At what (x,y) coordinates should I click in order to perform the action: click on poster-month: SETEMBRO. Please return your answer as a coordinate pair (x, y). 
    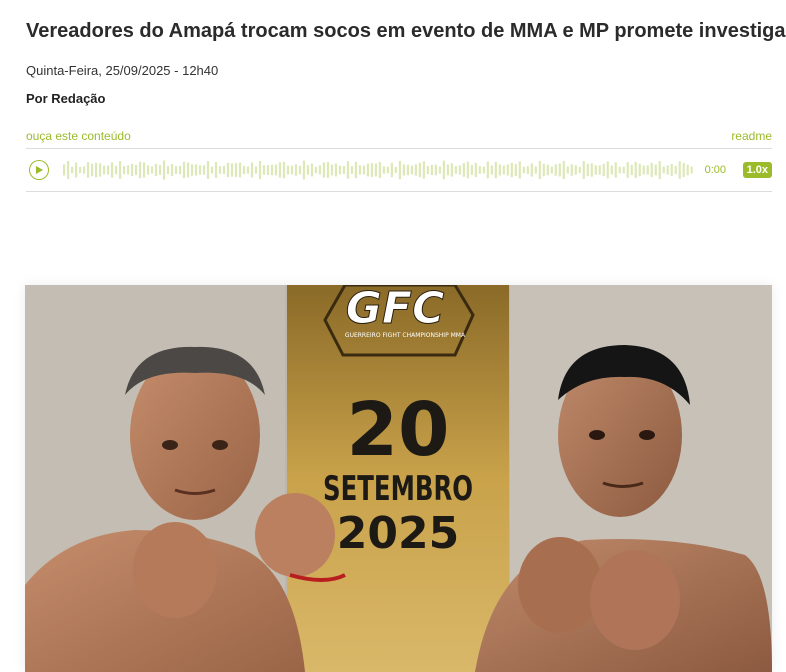
    Looking at the image, I should click on (398, 489).